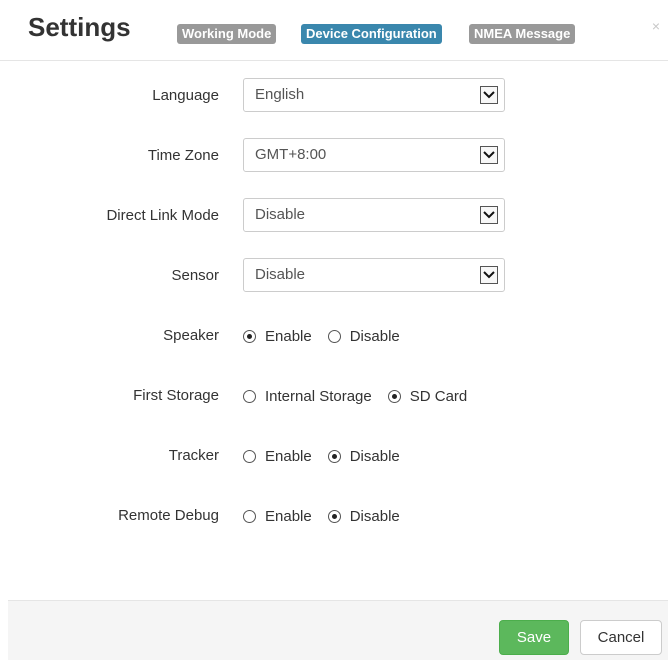  What do you see at coordinates (438, 396) in the screenshot?
I see `sd-card-label: SD Card` at bounding box center [438, 396].